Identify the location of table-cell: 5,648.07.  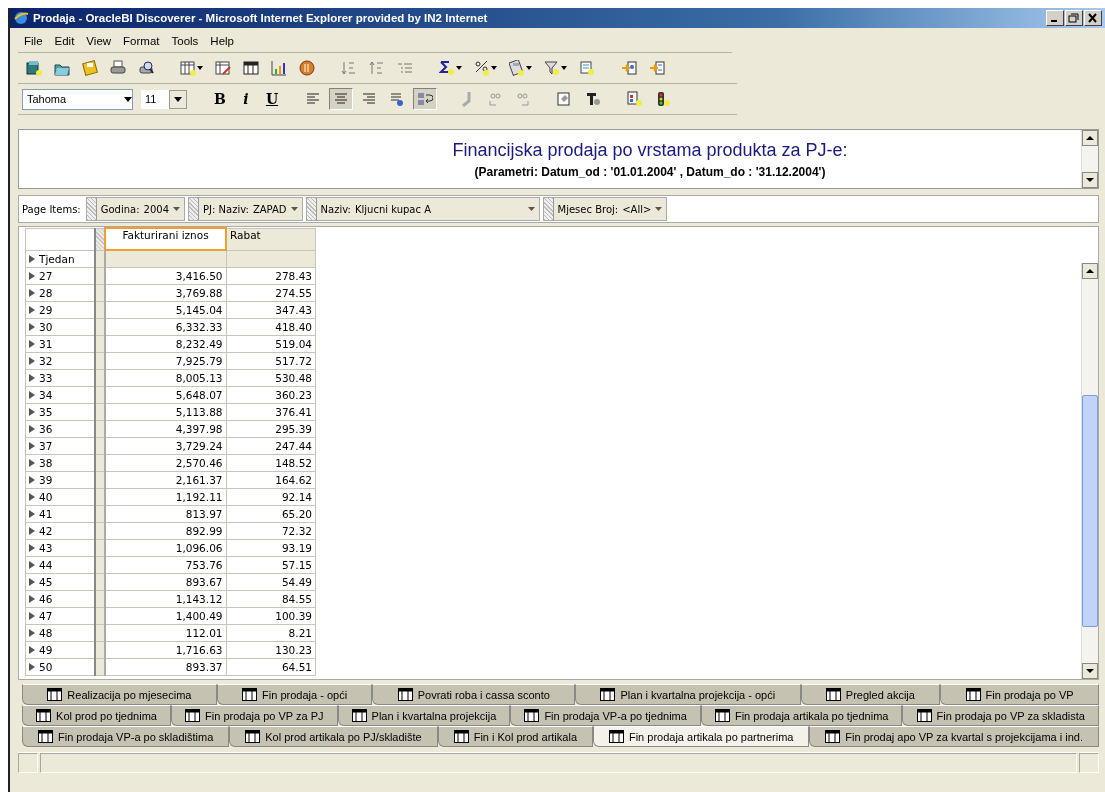
(165, 395).